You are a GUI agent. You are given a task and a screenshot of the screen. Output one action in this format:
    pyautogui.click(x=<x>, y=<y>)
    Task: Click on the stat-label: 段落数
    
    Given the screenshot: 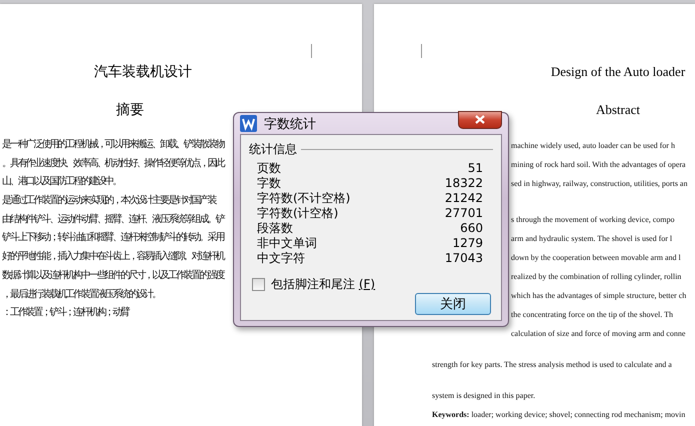 What is the action you would take?
    pyautogui.click(x=275, y=227)
    